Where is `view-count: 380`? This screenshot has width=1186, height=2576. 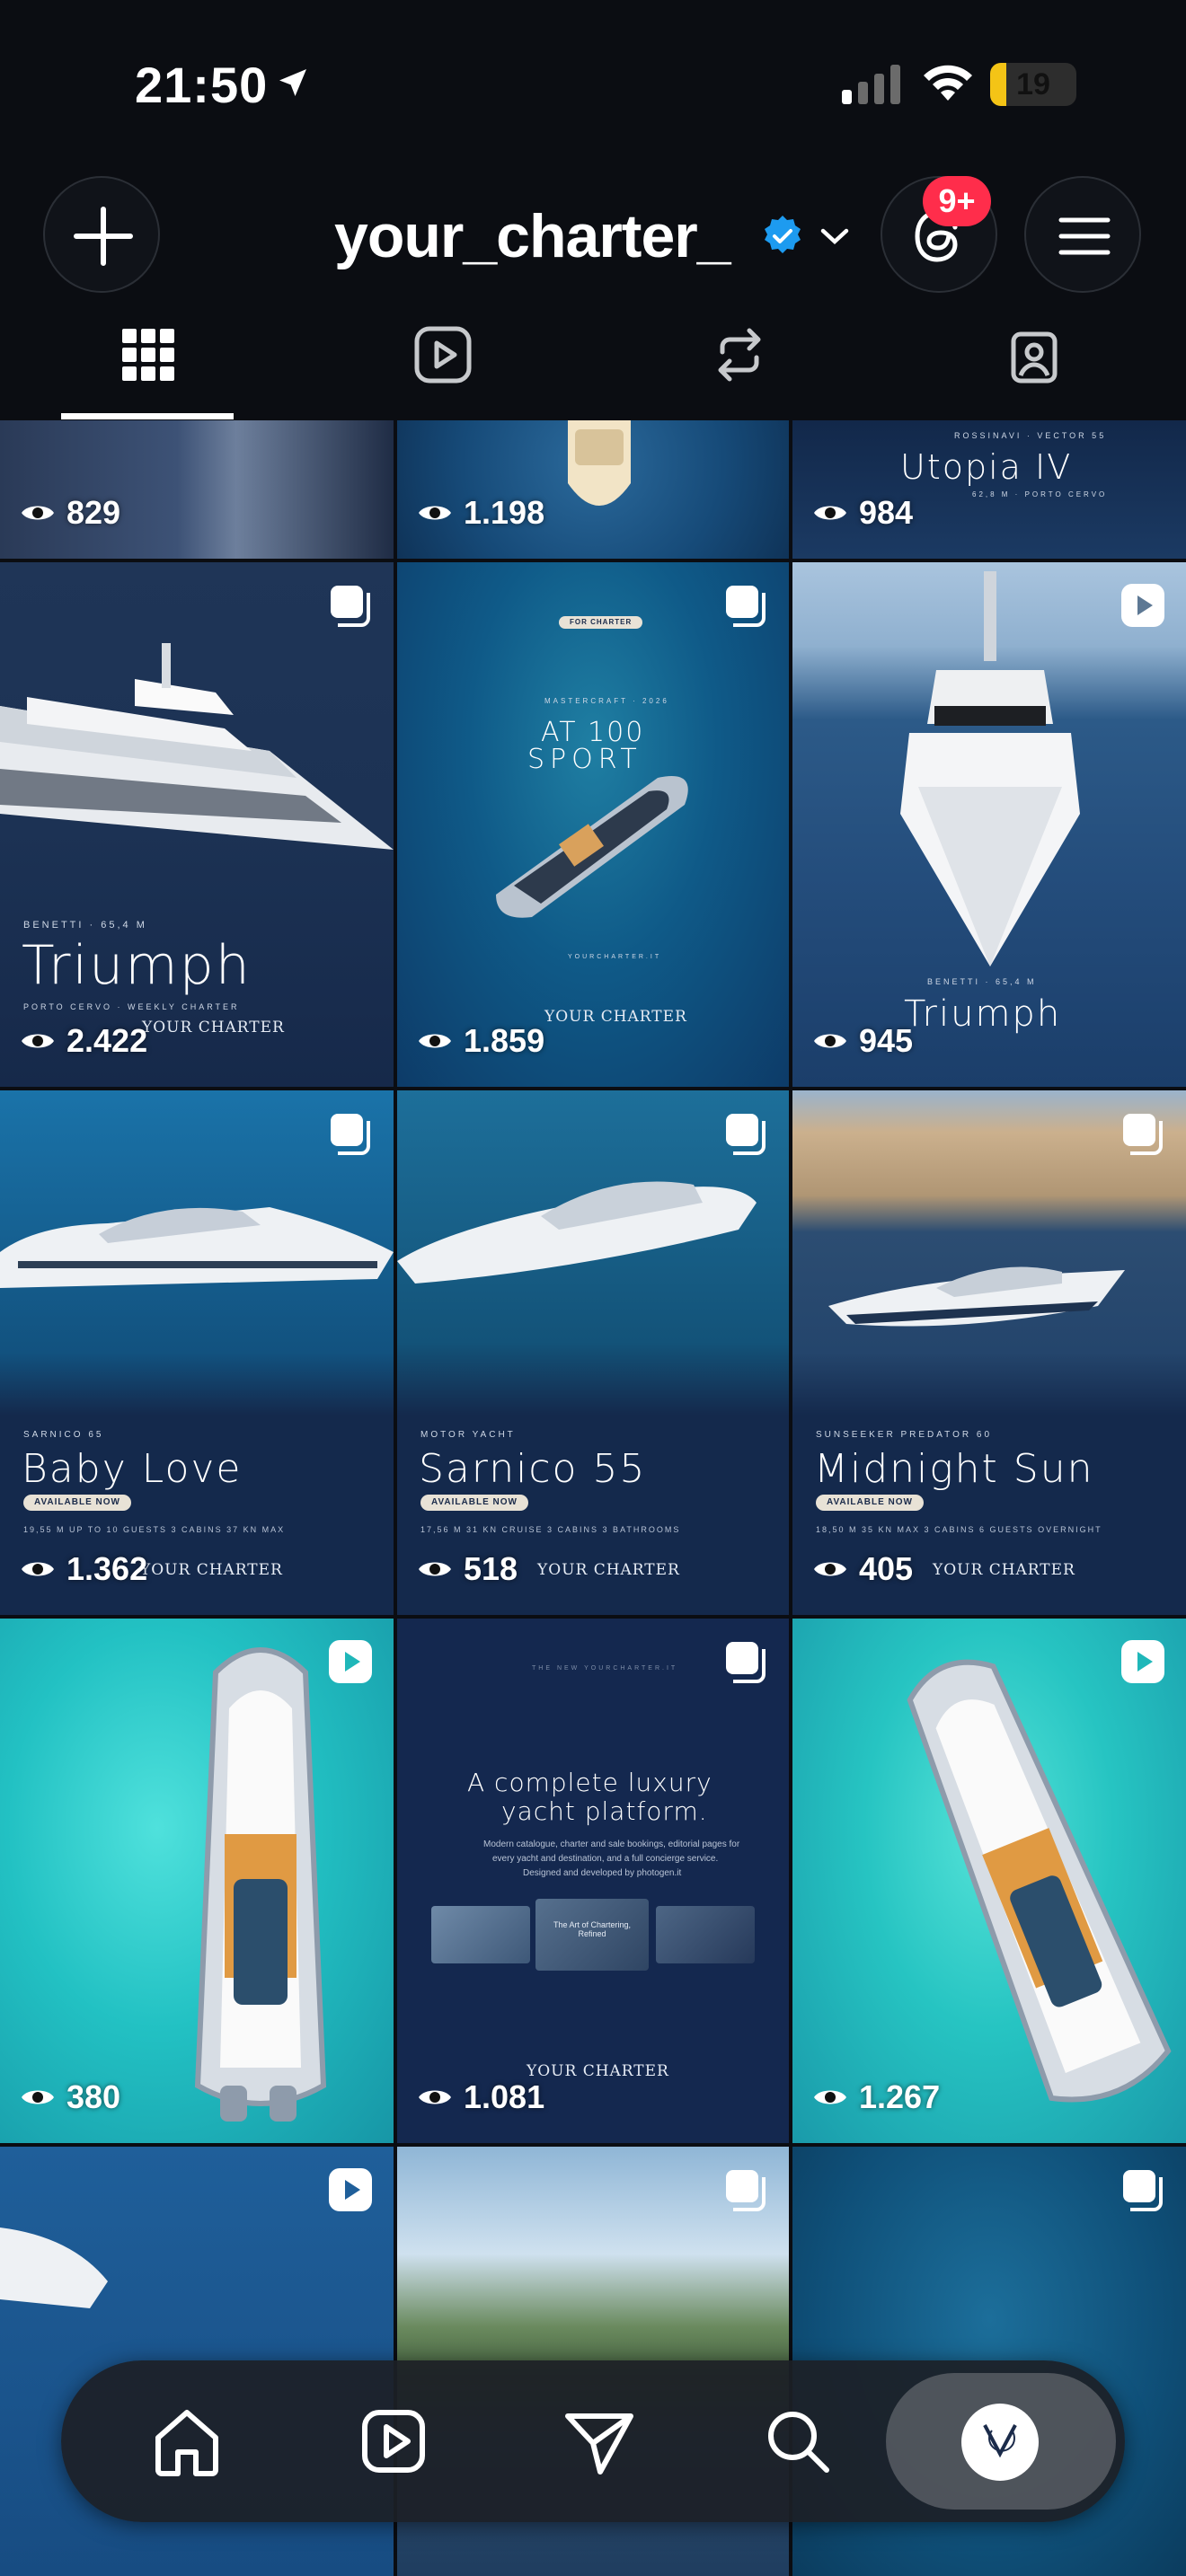
view-count: 380 is located at coordinates (70, 2097).